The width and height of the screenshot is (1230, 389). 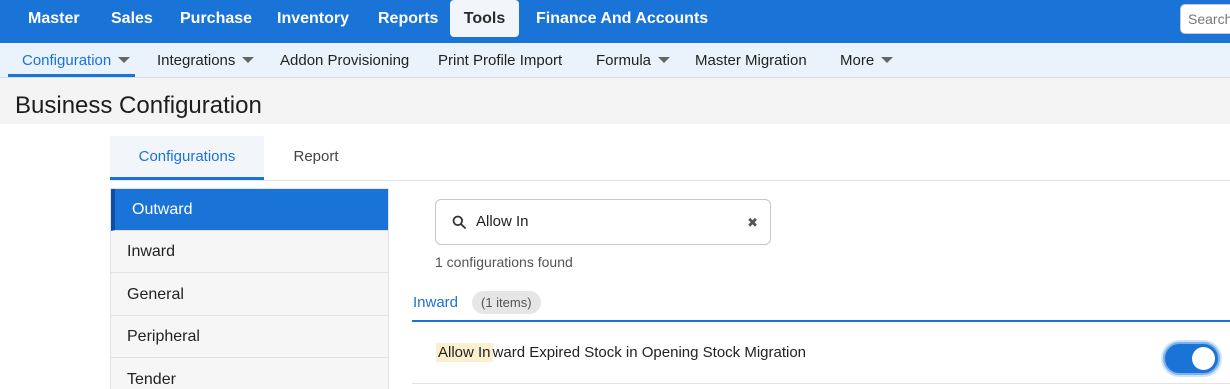 What do you see at coordinates (506, 302) in the screenshot?
I see `result-group-count-badge: (1 items)` at bounding box center [506, 302].